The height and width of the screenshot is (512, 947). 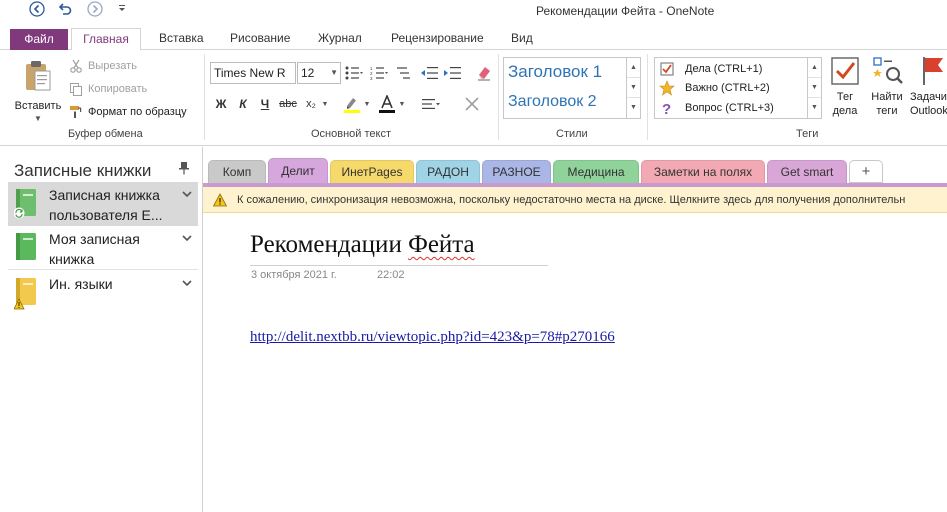 I want to click on tab-file: Файл, so click(x=39, y=39).